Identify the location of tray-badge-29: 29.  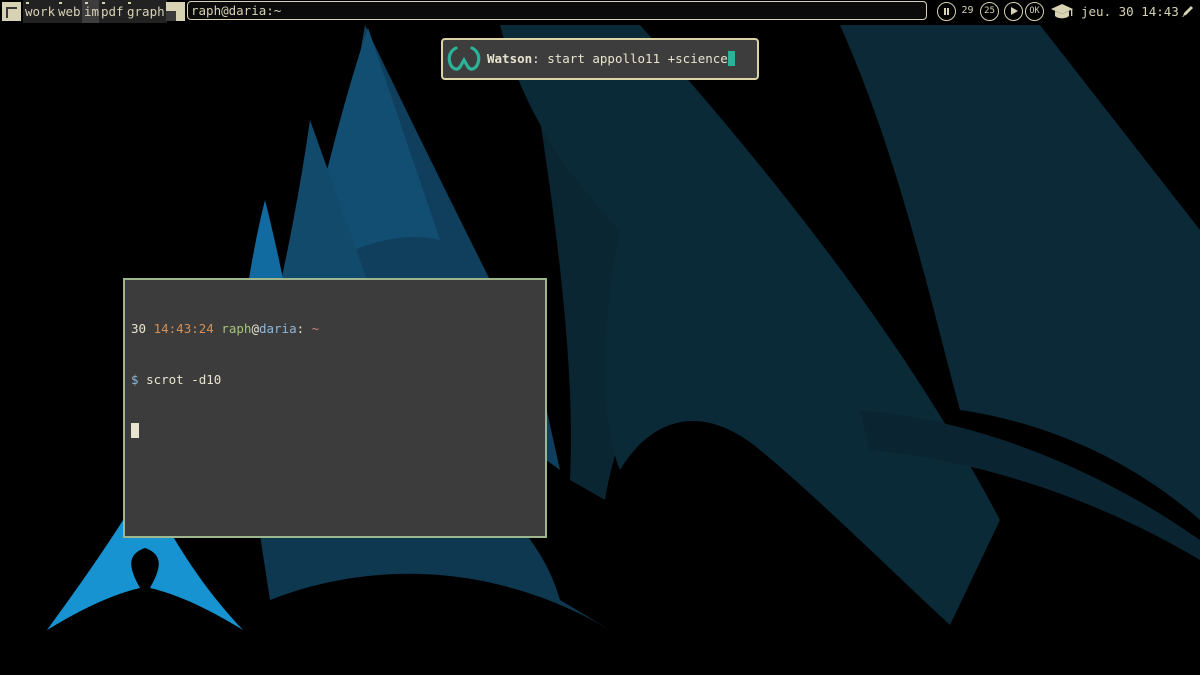
(967, 11).